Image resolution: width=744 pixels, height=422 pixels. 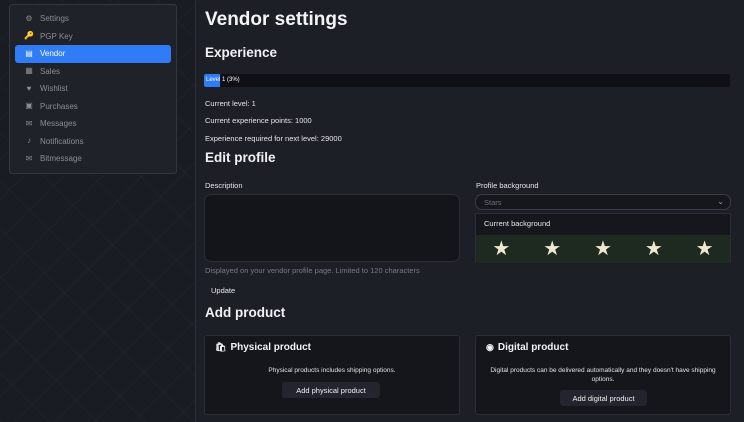 What do you see at coordinates (54, 89) in the screenshot?
I see `sidebar-item-label: Wishlist` at bounding box center [54, 89].